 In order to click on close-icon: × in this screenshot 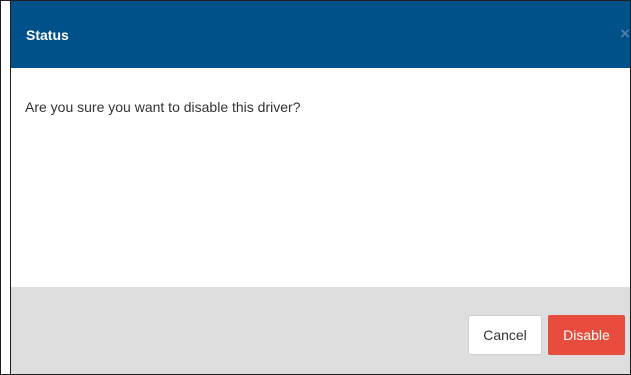, I will do `click(625, 34)`.